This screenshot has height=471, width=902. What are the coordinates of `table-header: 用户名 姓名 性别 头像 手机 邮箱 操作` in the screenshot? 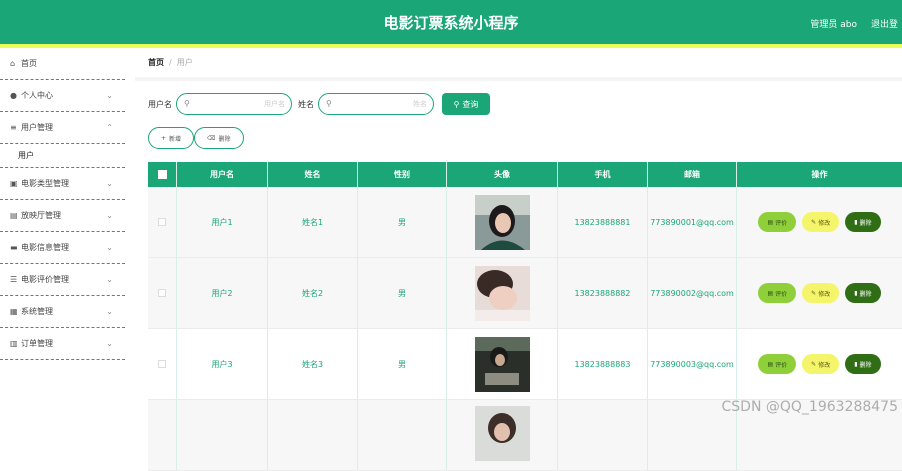 It's located at (525, 174).